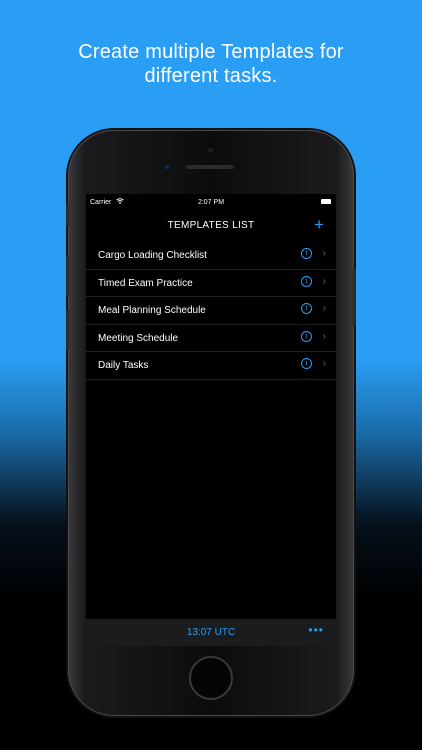  What do you see at coordinates (211, 366) in the screenshot?
I see `template-row-daily-tasks: Daily Tasks i ›` at bounding box center [211, 366].